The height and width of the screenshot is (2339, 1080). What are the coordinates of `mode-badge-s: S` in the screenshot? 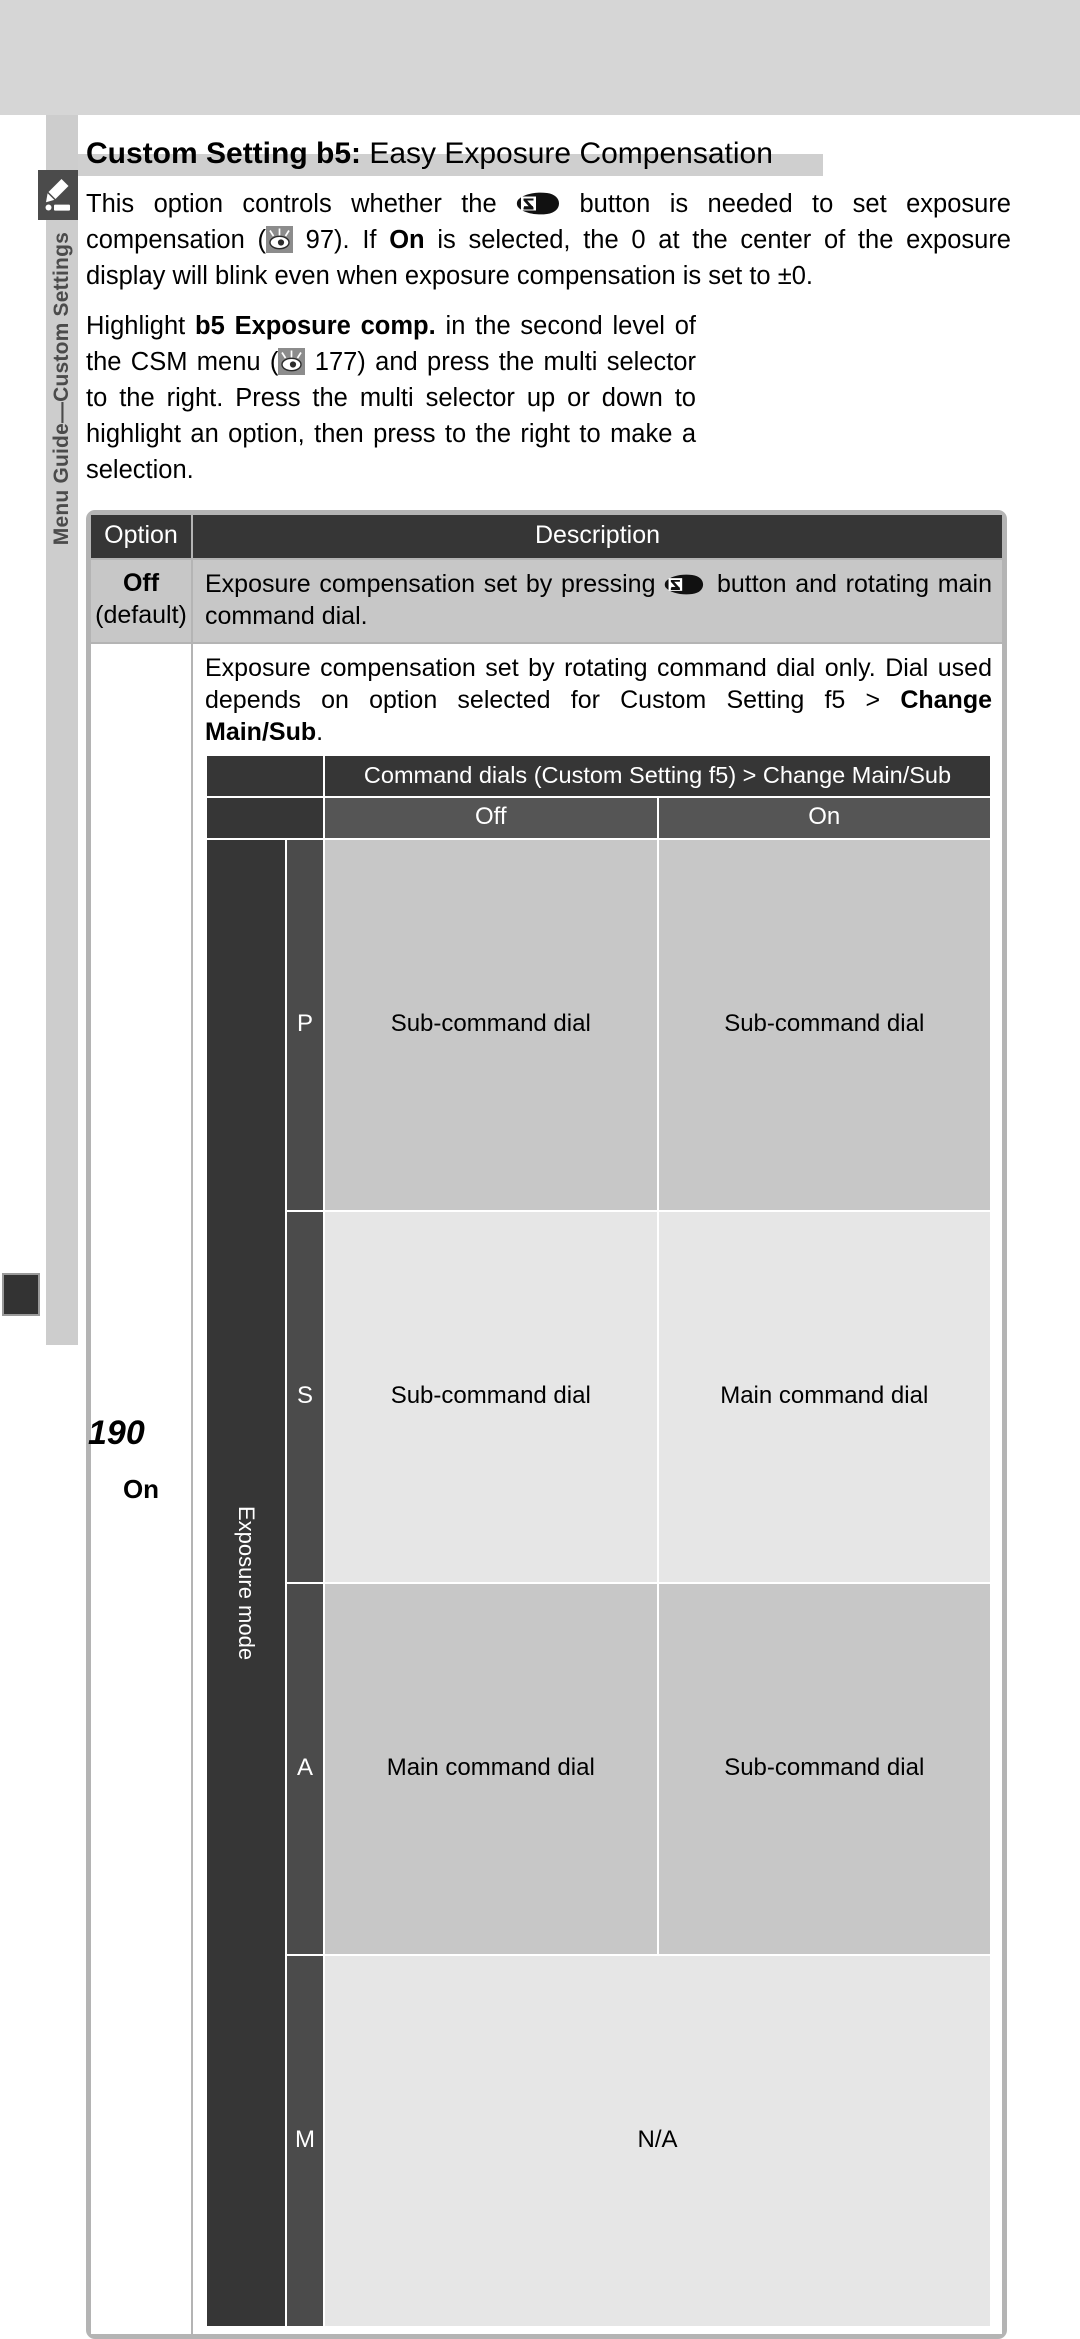 It's located at (305, 1397).